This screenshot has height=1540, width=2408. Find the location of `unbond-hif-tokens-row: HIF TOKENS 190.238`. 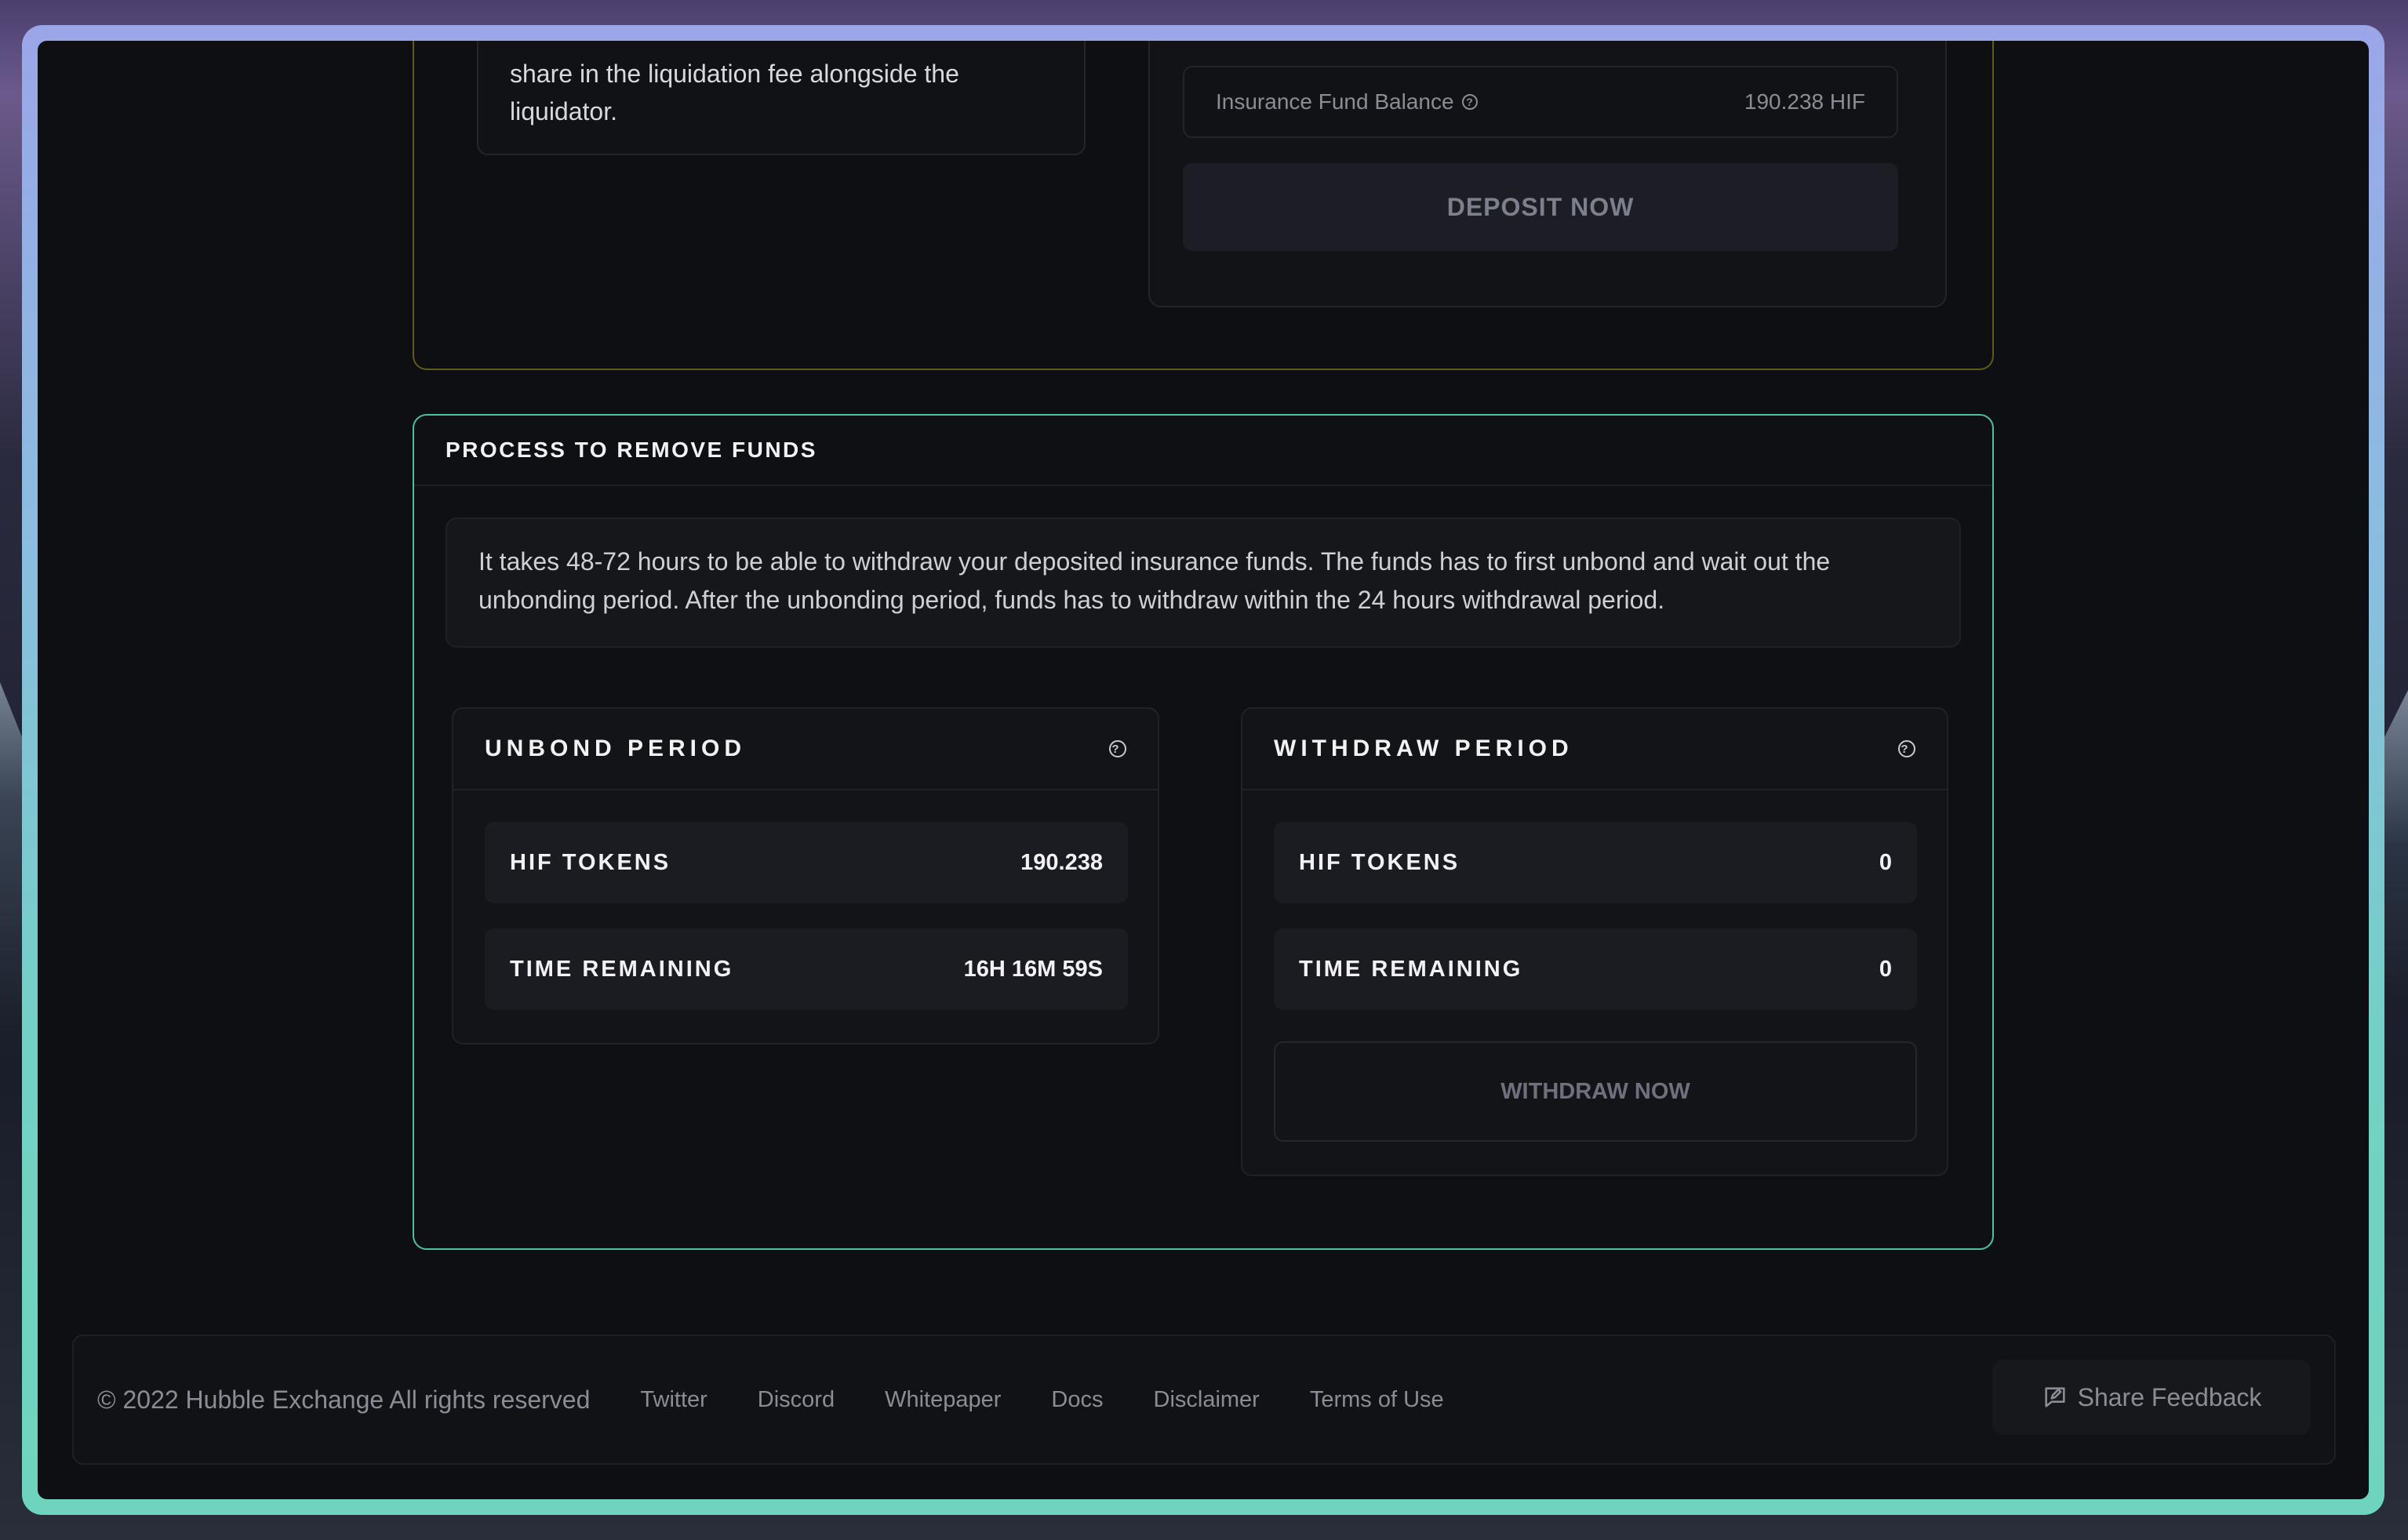

unbond-hif-tokens-row: HIF TOKENS 190.238 is located at coordinates (807, 862).